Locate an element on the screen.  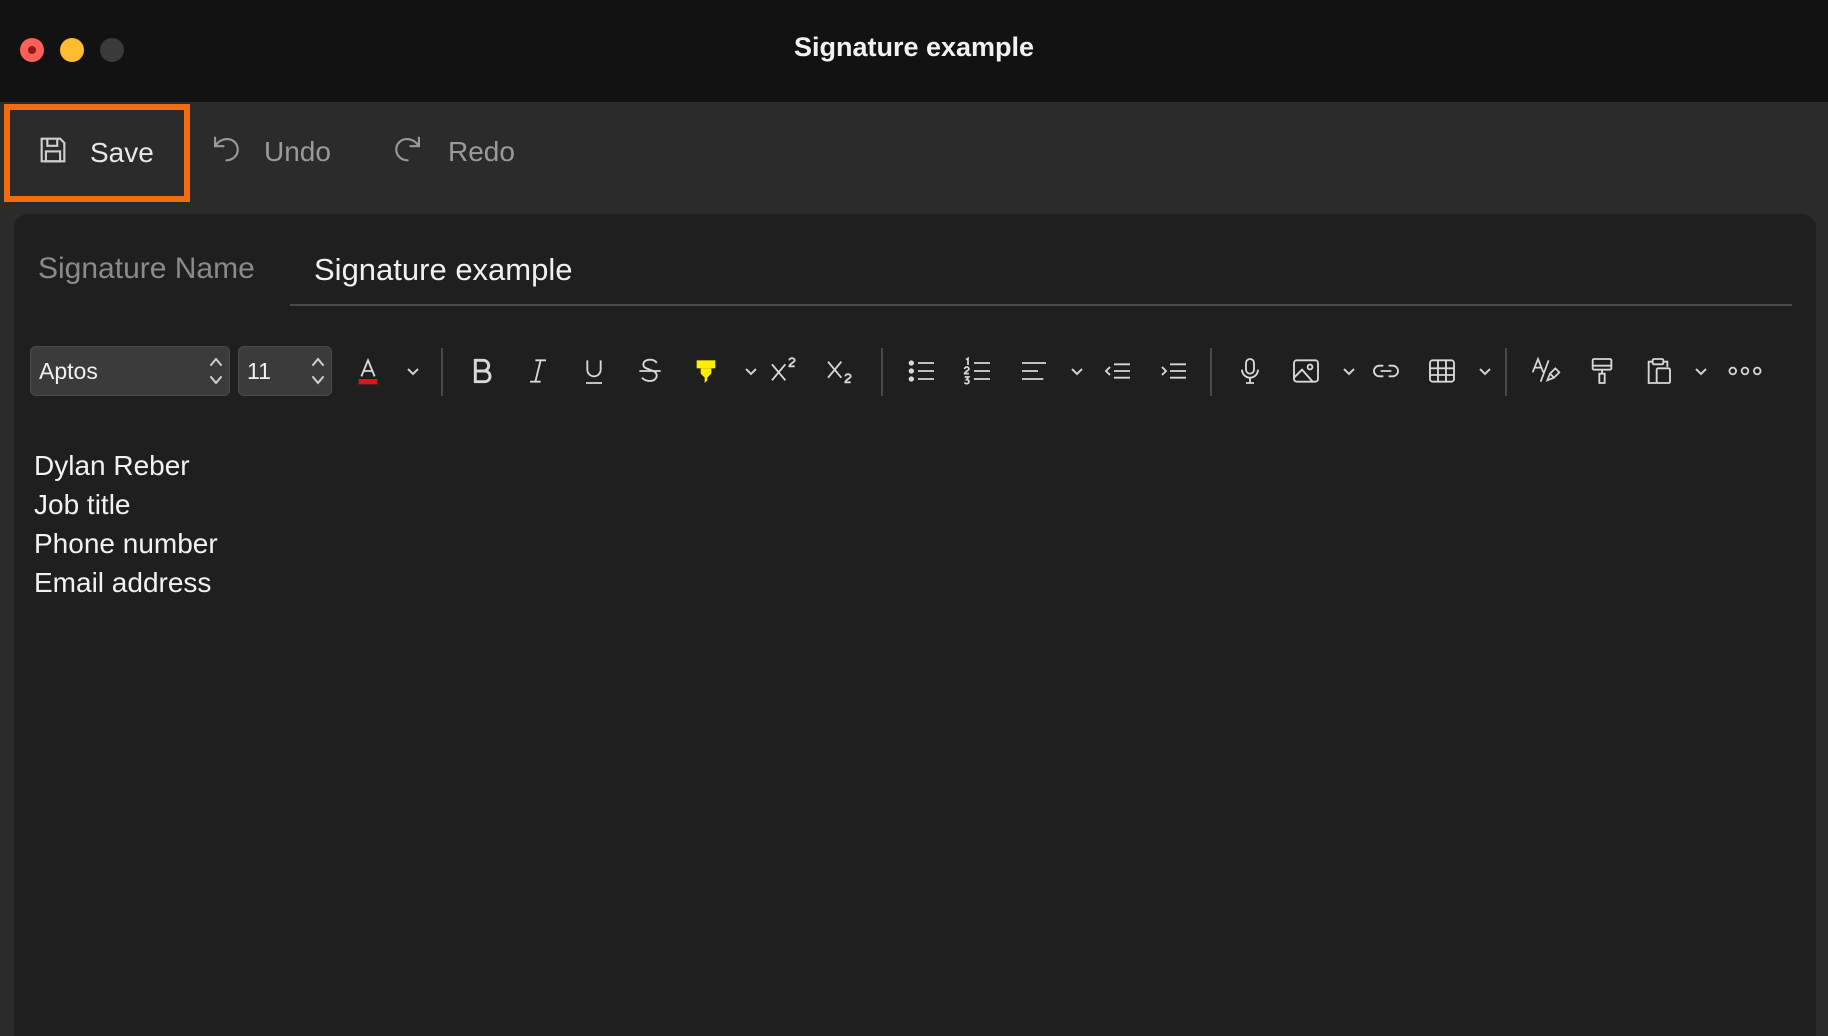
italic-icon is located at coordinates (538, 371).